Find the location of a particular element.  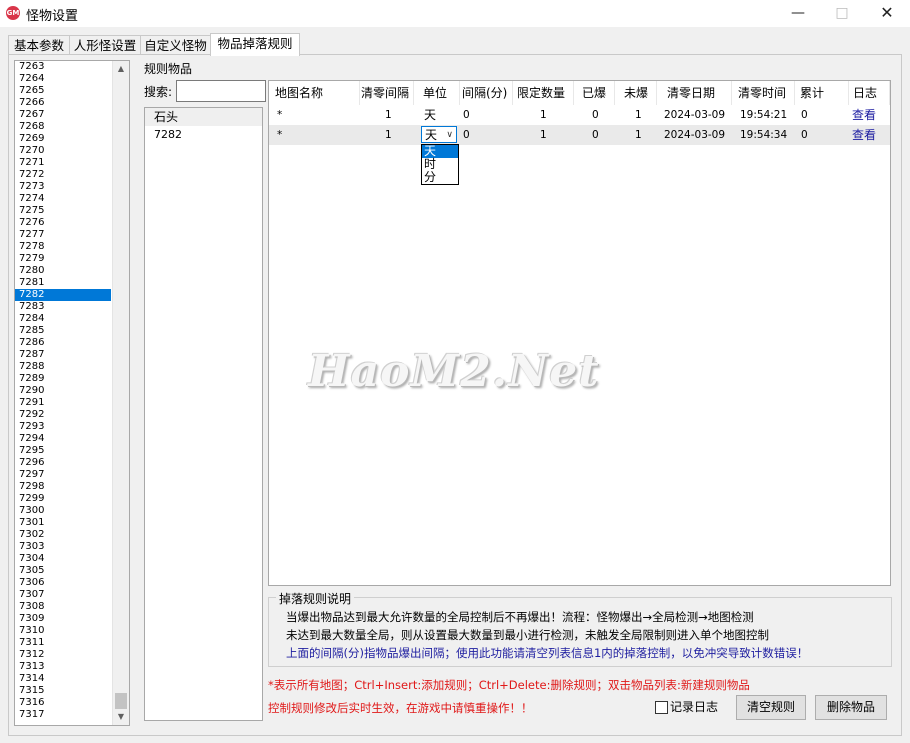

list-item: 7308 is located at coordinates (63, 607).